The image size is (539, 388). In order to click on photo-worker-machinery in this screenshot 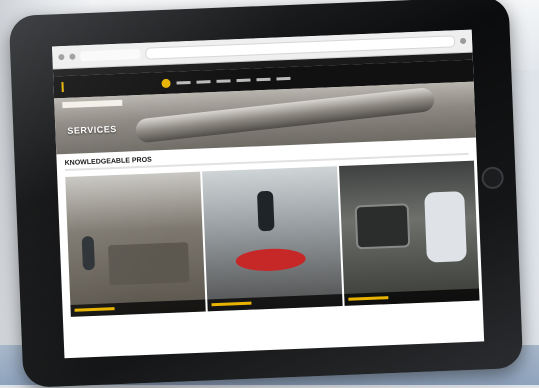, I will do `click(135, 244)`.